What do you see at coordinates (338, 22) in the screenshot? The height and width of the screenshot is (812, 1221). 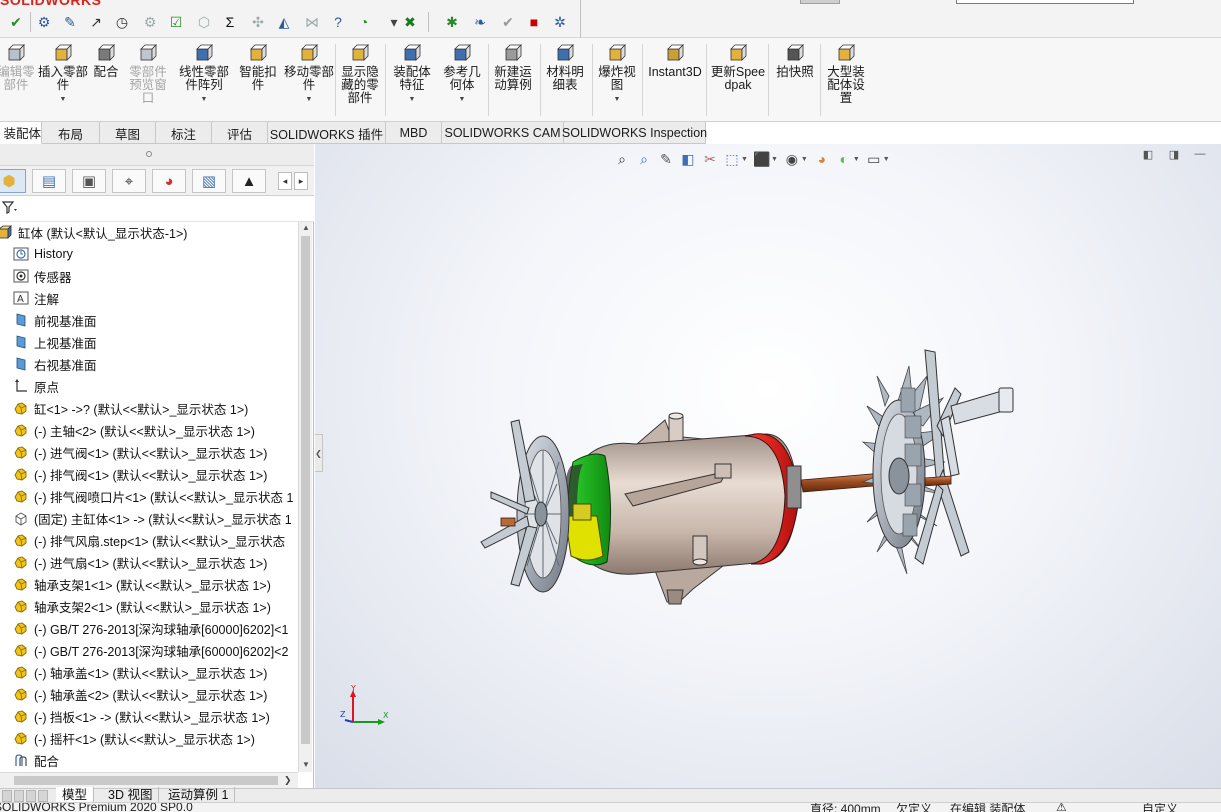 I see `help-icon: ?` at bounding box center [338, 22].